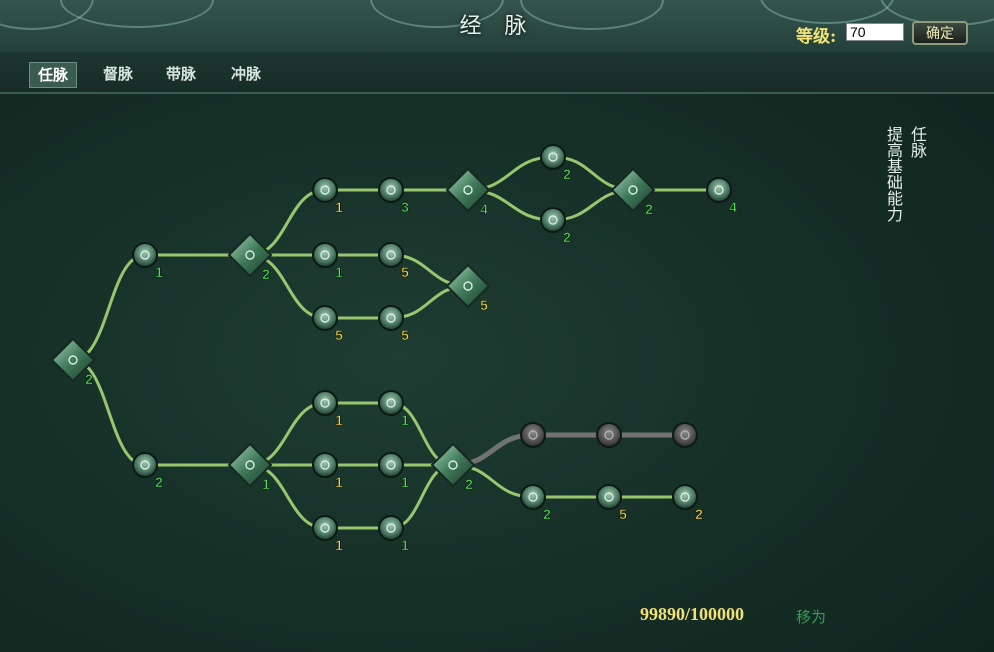  What do you see at coordinates (391, 465) in the screenshot?
I see `acupoint-node-e2` at bounding box center [391, 465].